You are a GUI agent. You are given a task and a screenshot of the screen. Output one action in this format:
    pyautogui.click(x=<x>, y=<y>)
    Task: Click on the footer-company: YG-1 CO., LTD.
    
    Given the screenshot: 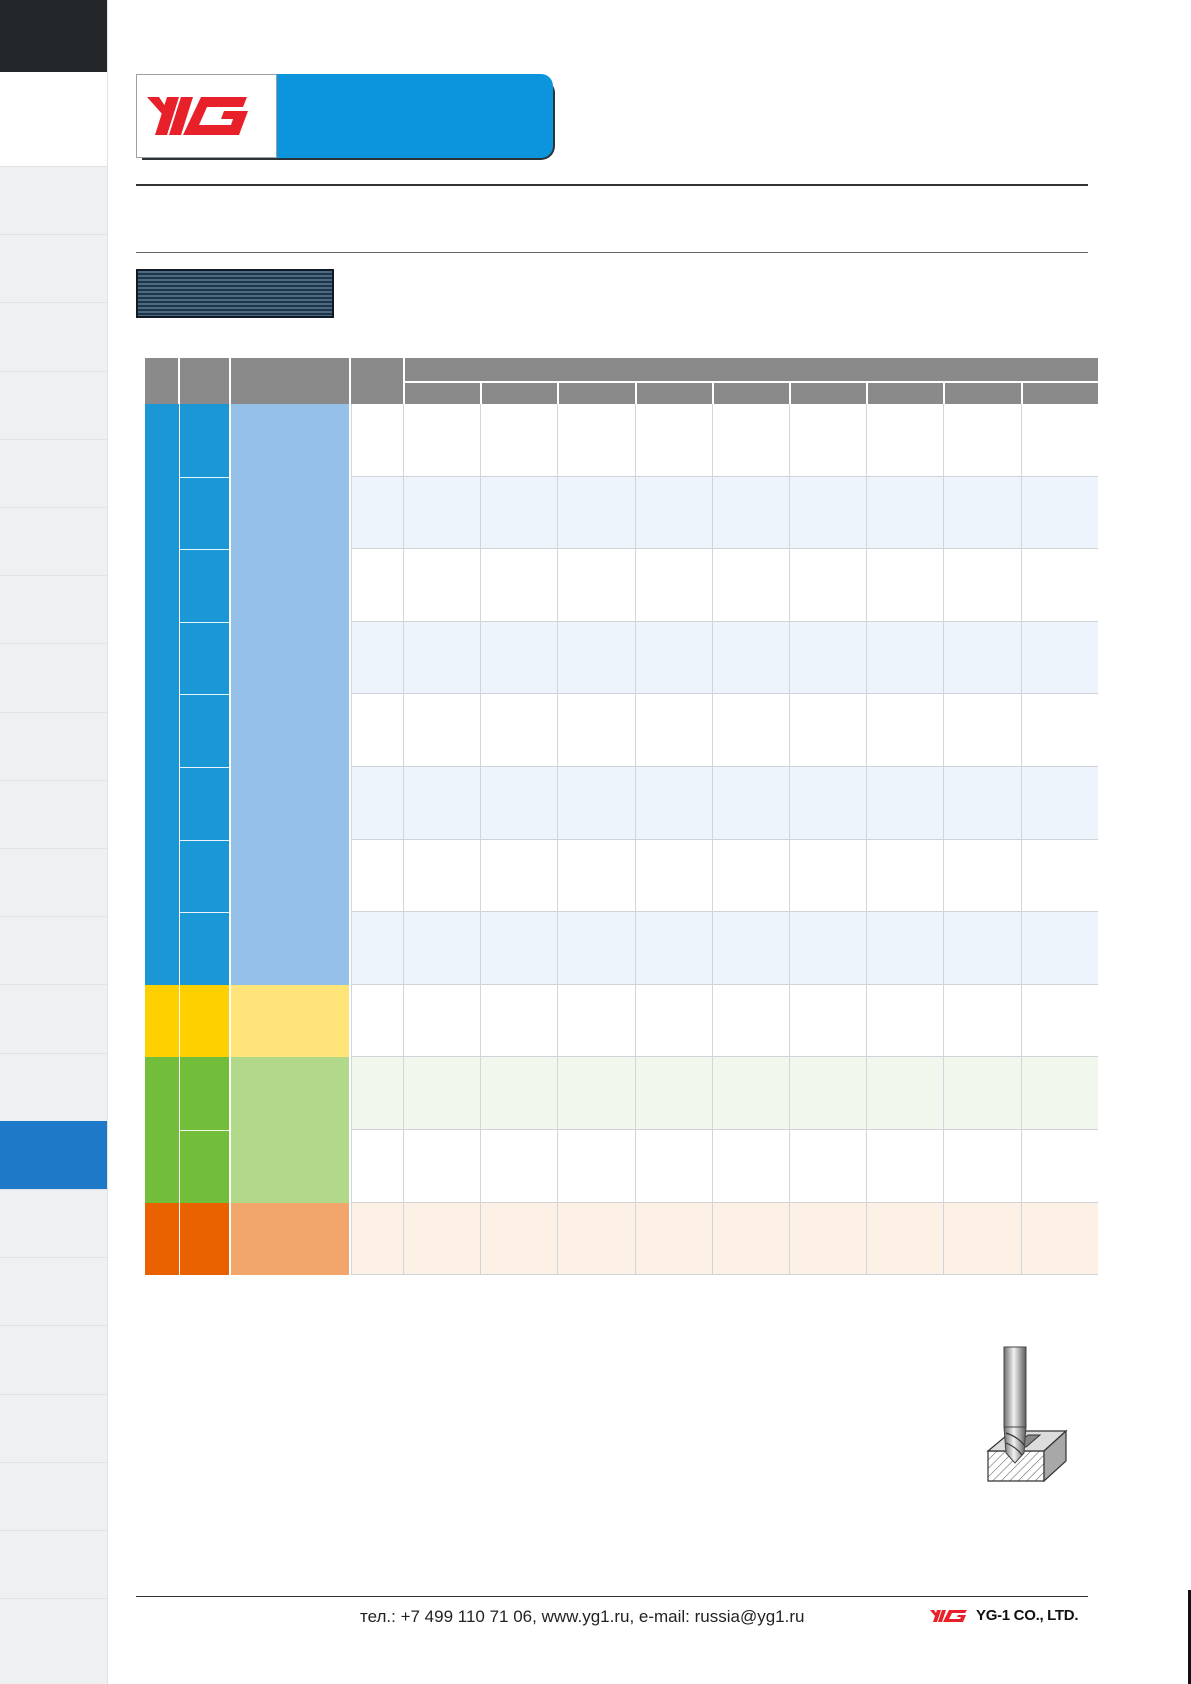 What is the action you would take?
    pyautogui.click(x=1004, y=1615)
    